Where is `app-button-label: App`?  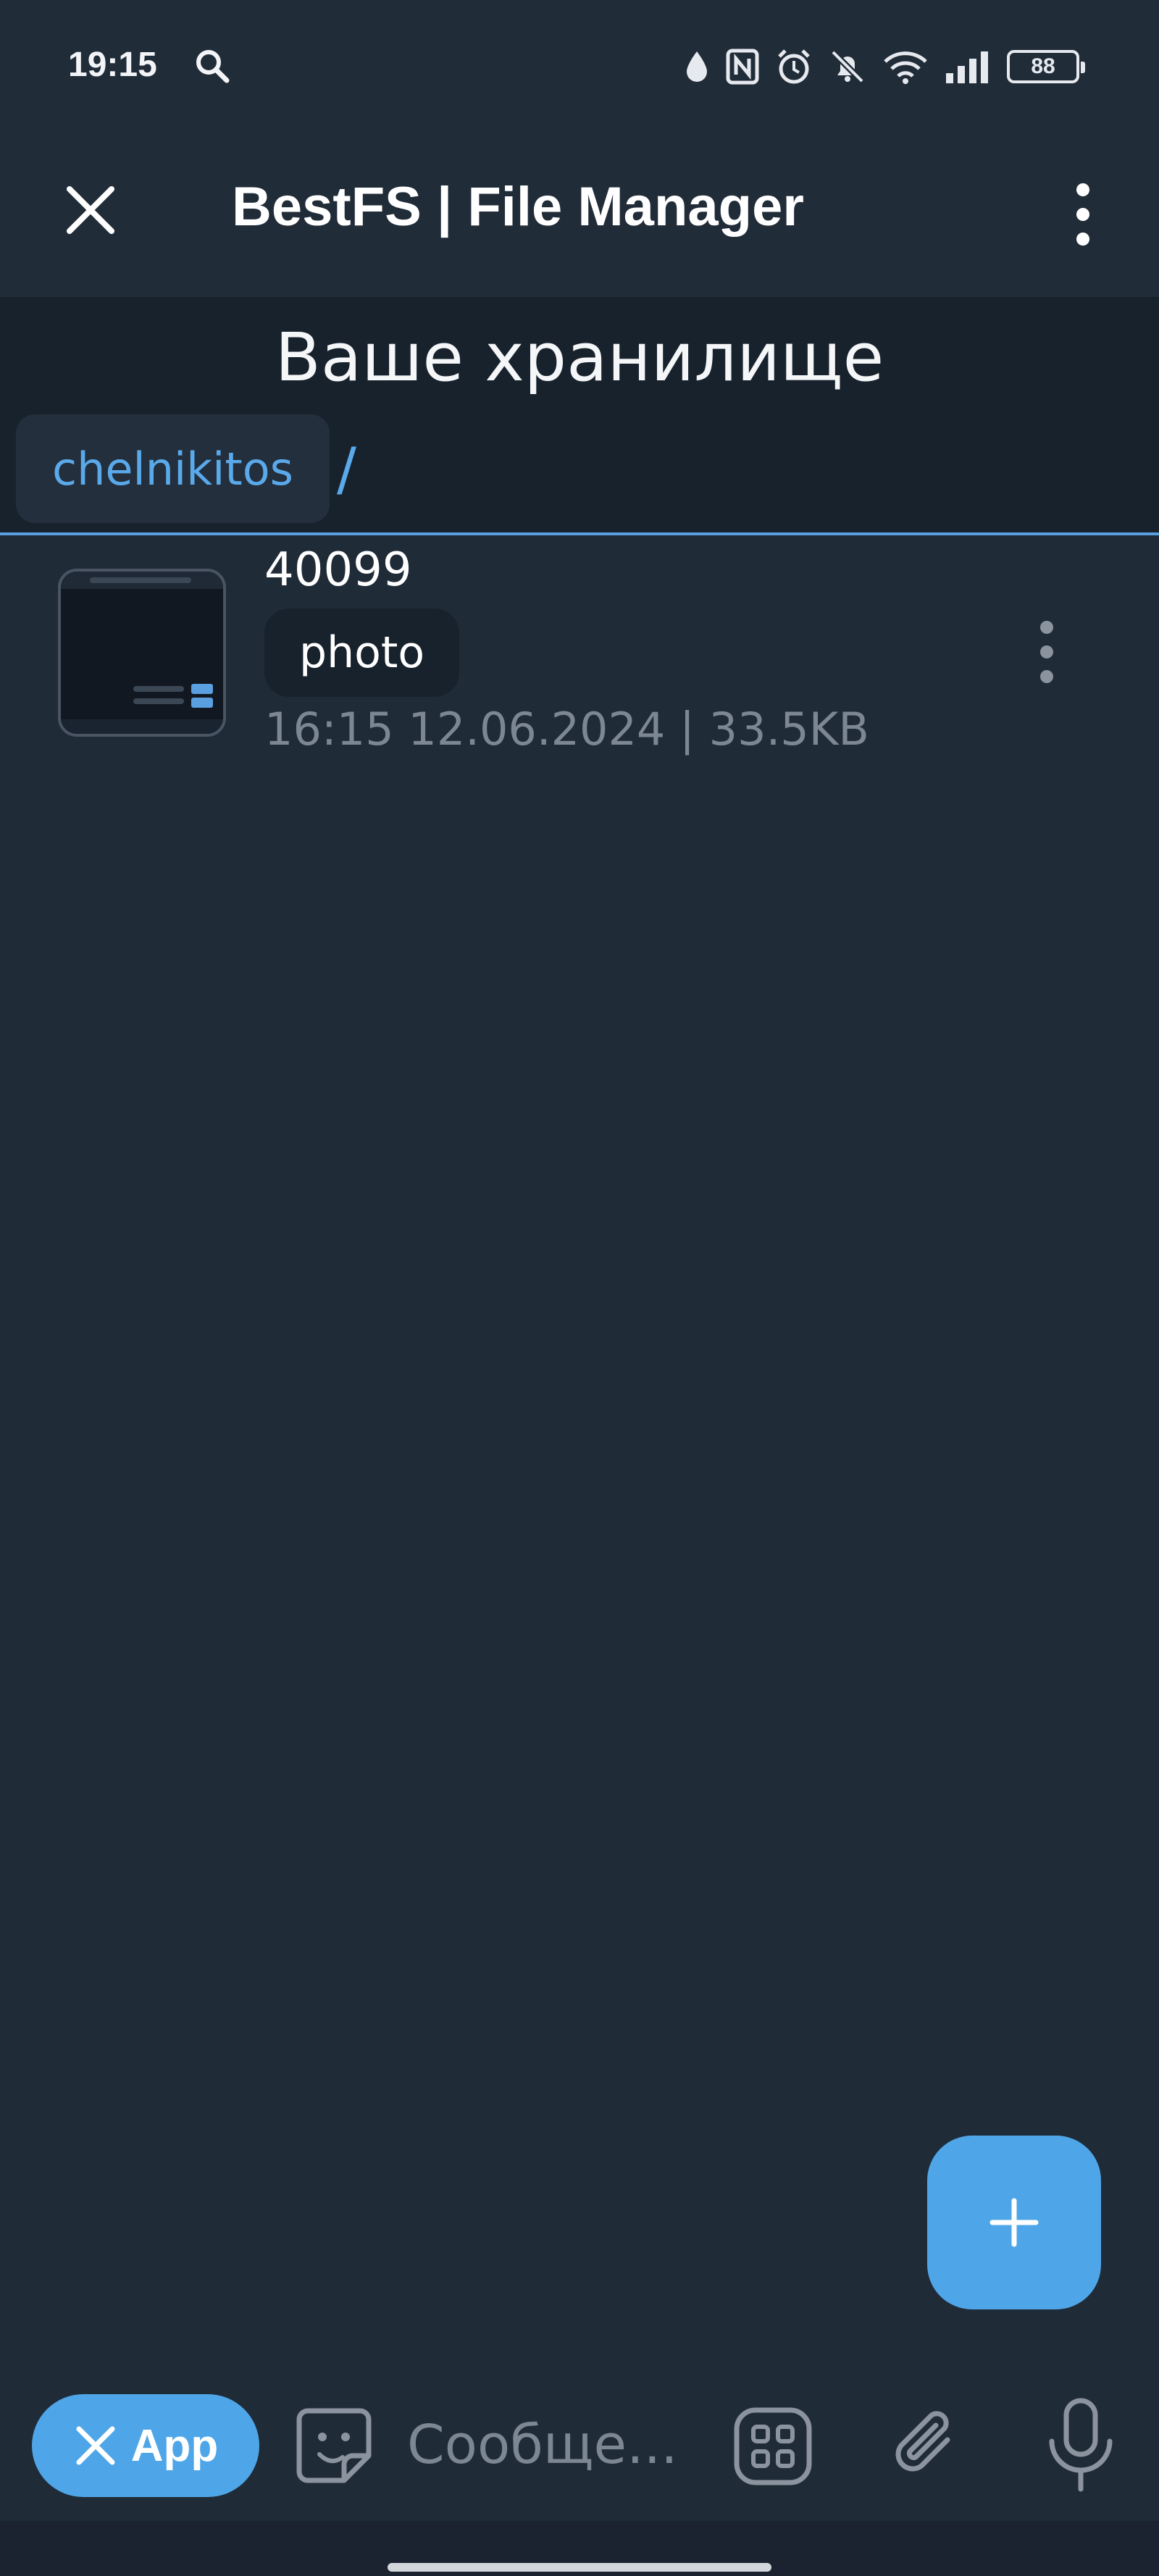
app-button-label: App is located at coordinates (174, 2445).